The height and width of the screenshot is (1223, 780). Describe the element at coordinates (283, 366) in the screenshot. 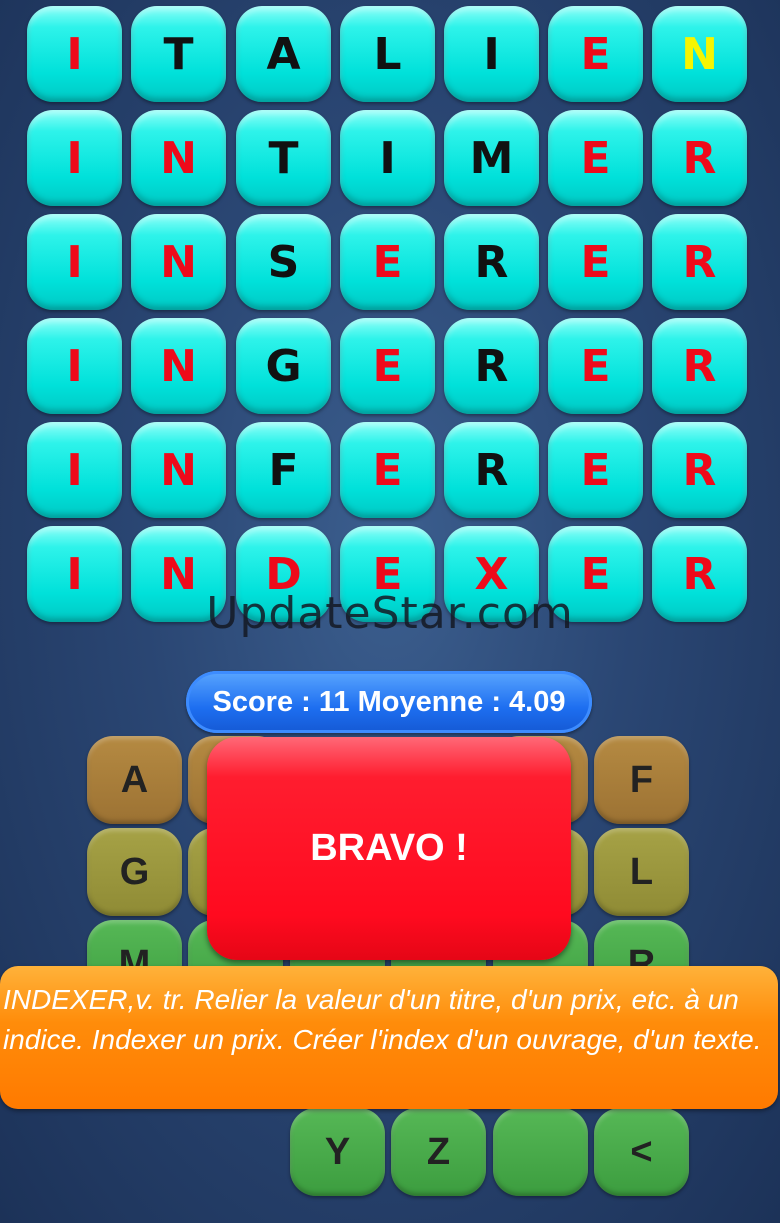

I see `grid-cell: G` at that location.